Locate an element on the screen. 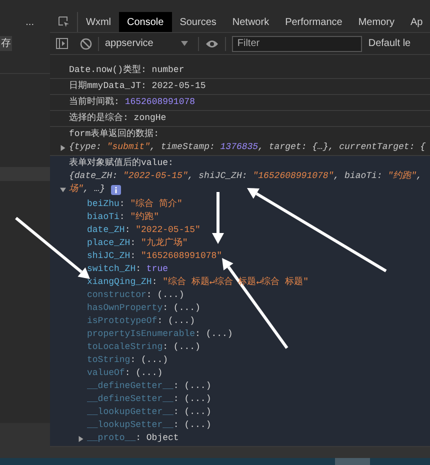 This screenshot has height=465, width=430. object-property: constructor: (...) is located at coordinates (136, 295).